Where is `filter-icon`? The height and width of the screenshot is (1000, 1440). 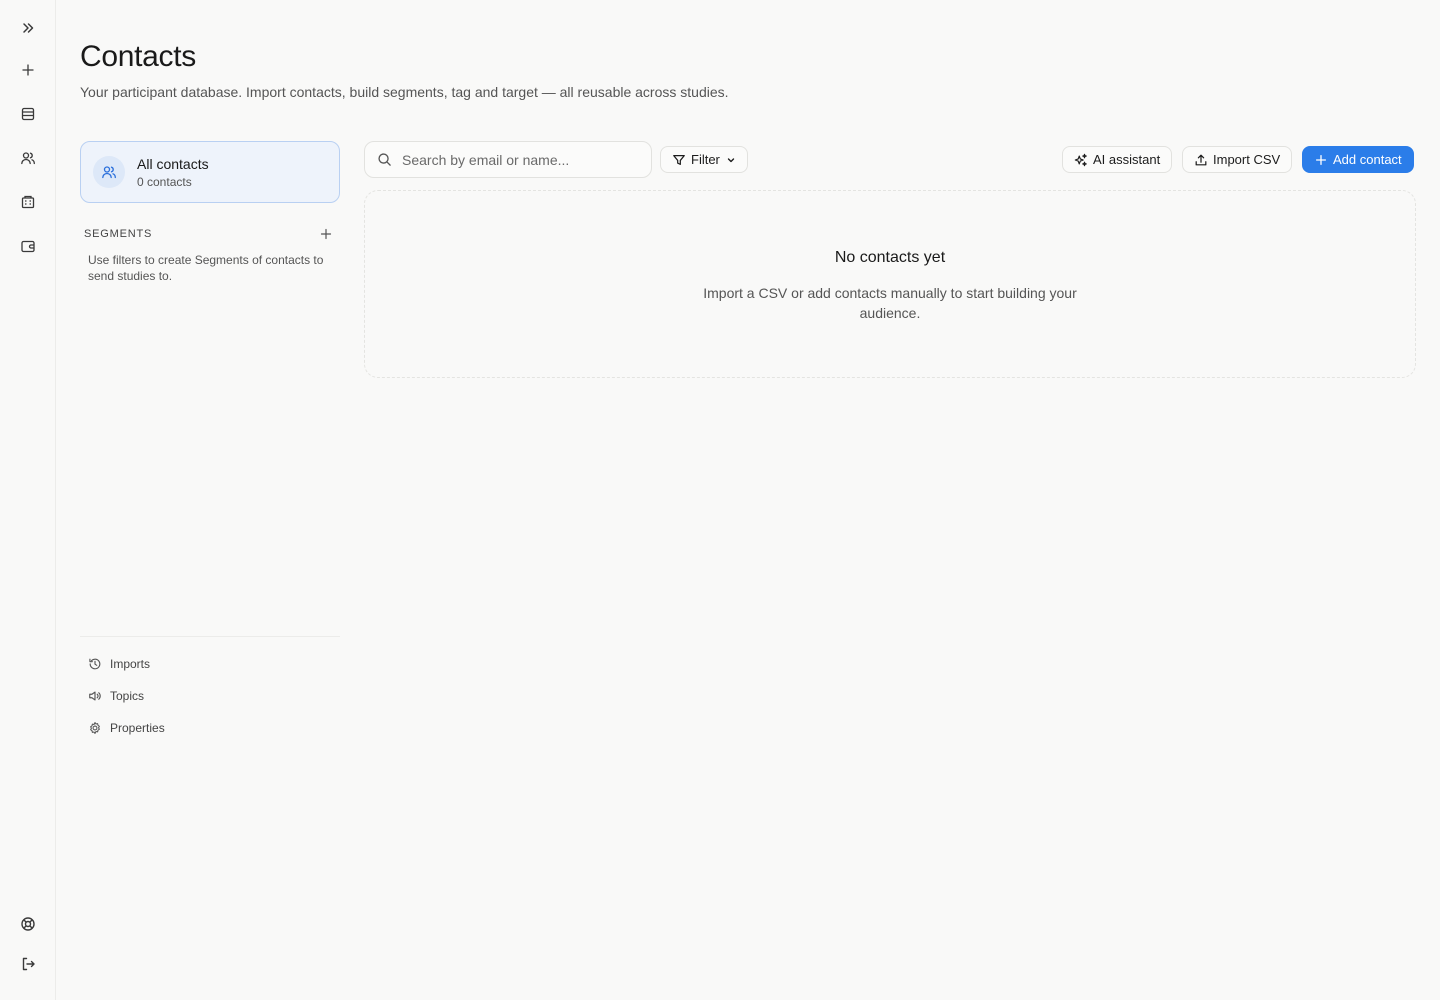
filter-icon is located at coordinates (679, 159).